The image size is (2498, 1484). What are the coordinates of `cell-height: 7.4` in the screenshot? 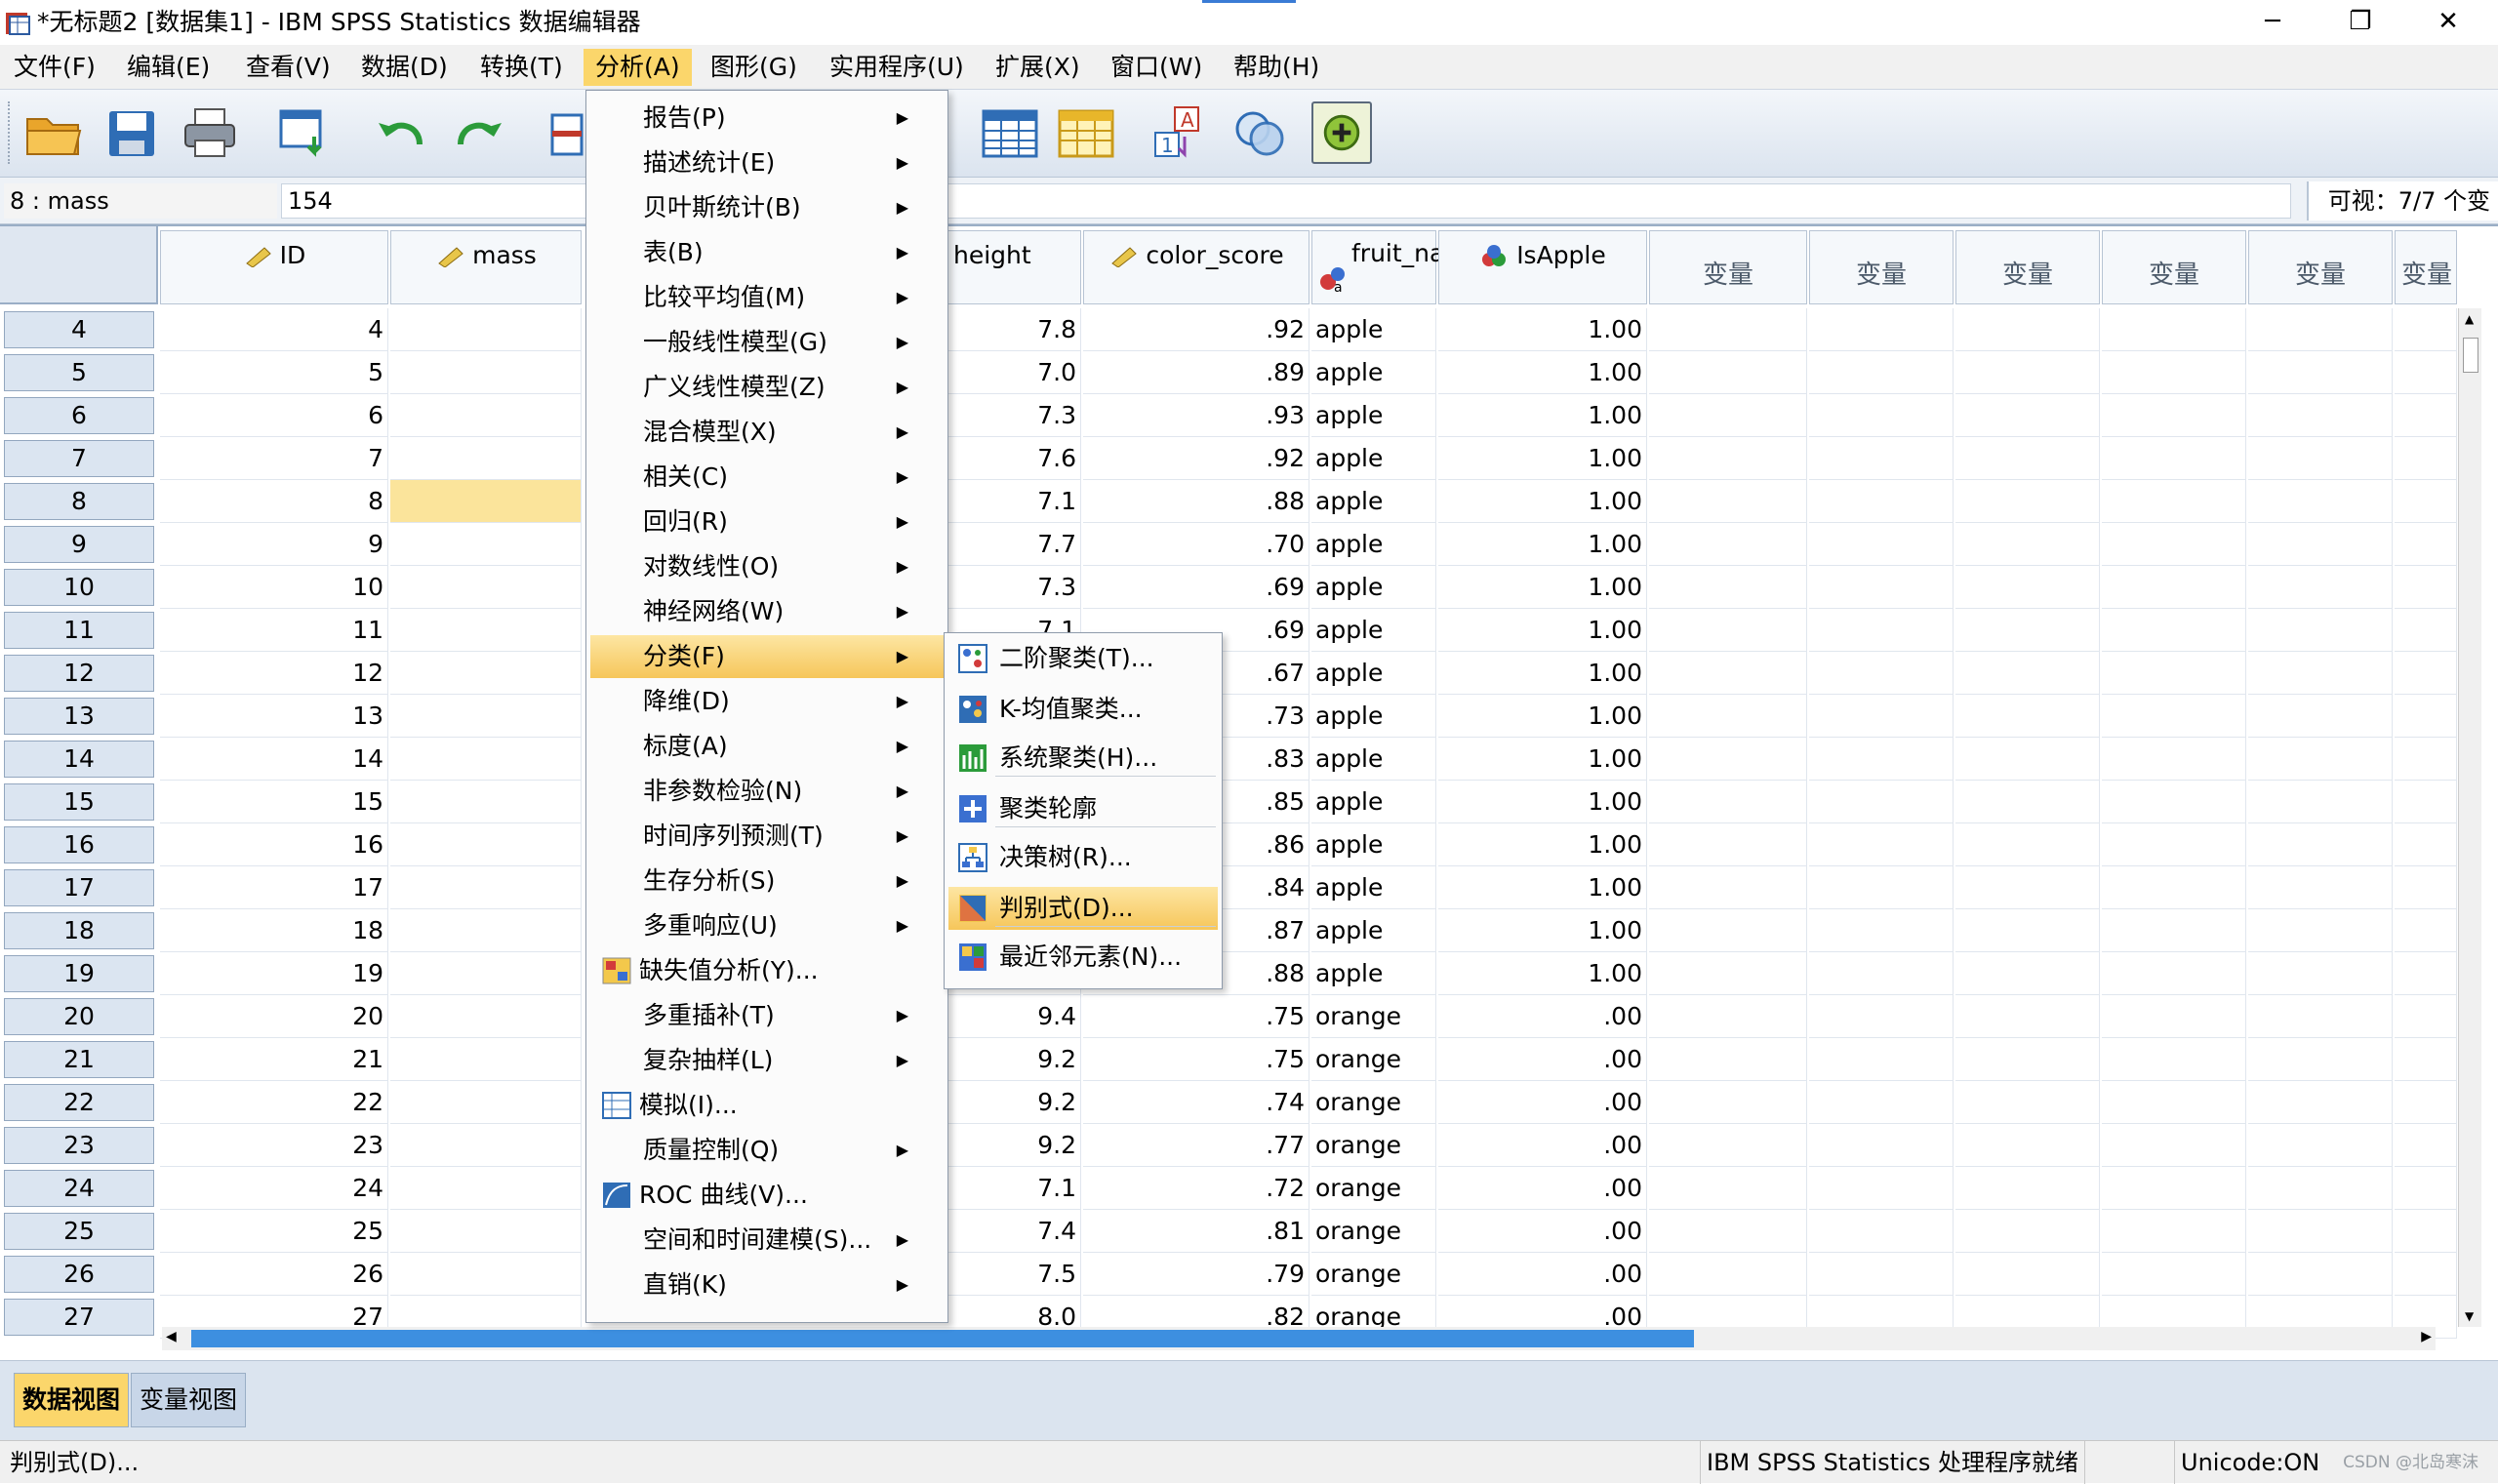 It's located at (1014, 1231).